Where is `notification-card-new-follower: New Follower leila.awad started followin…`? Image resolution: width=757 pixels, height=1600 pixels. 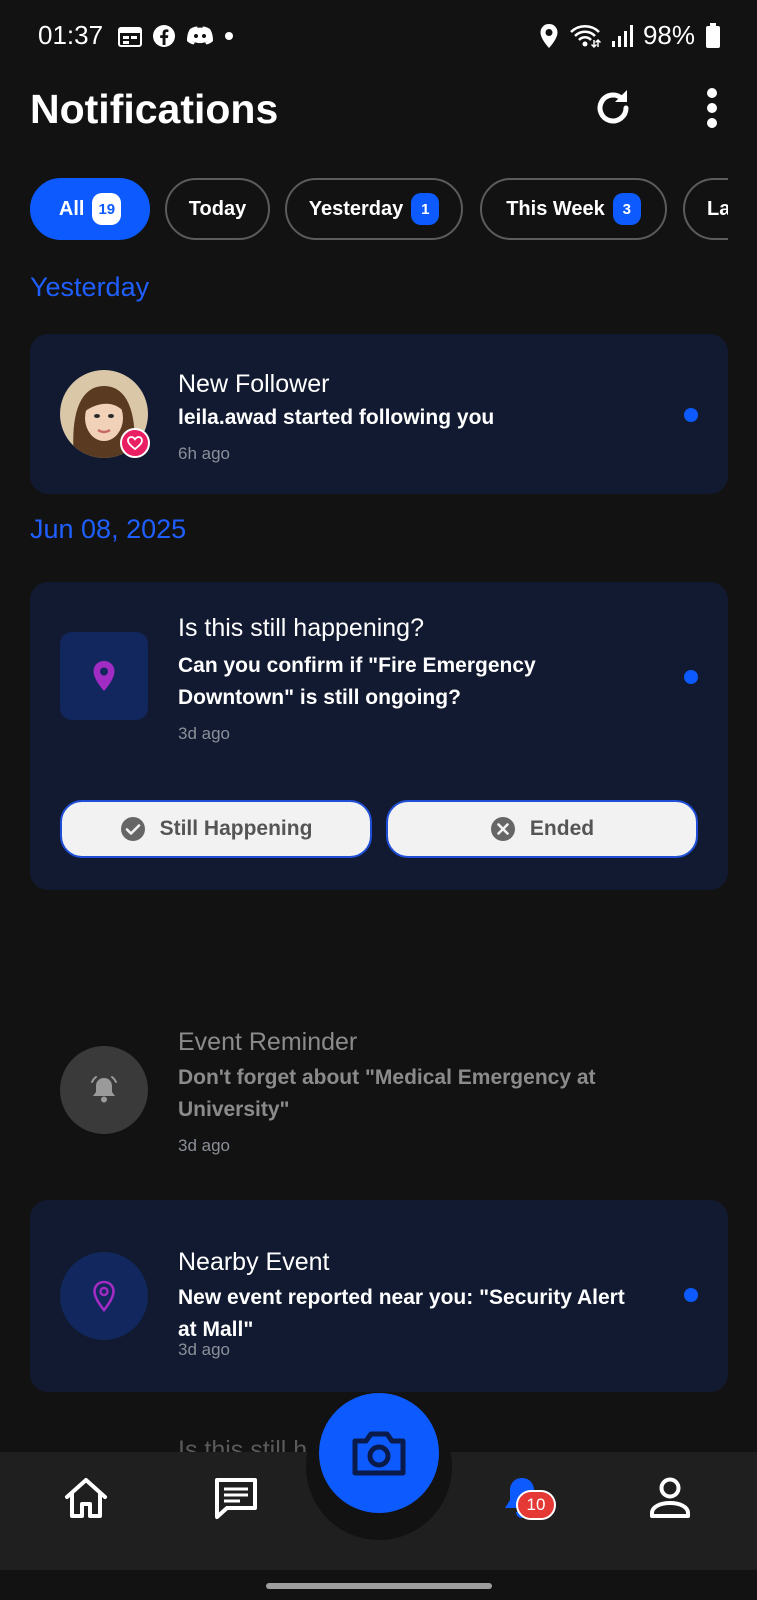 notification-card-new-follower: New Follower leila.awad started followin… is located at coordinates (379, 414).